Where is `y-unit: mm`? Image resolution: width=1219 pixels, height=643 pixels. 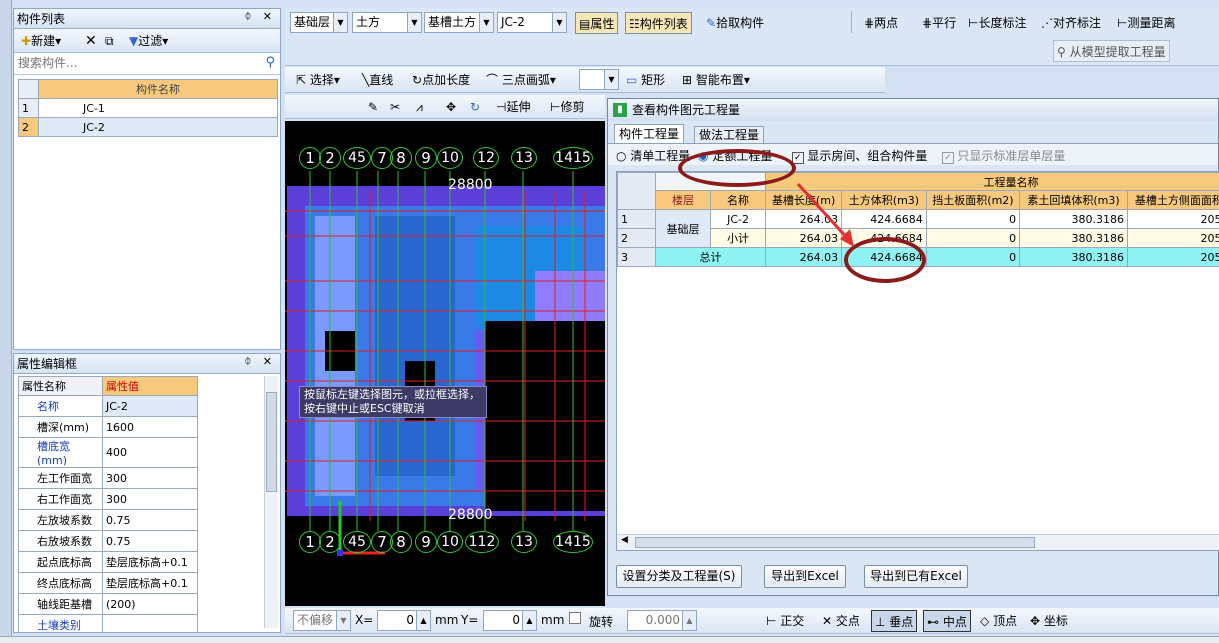
y-unit: mm is located at coordinates (553, 620).